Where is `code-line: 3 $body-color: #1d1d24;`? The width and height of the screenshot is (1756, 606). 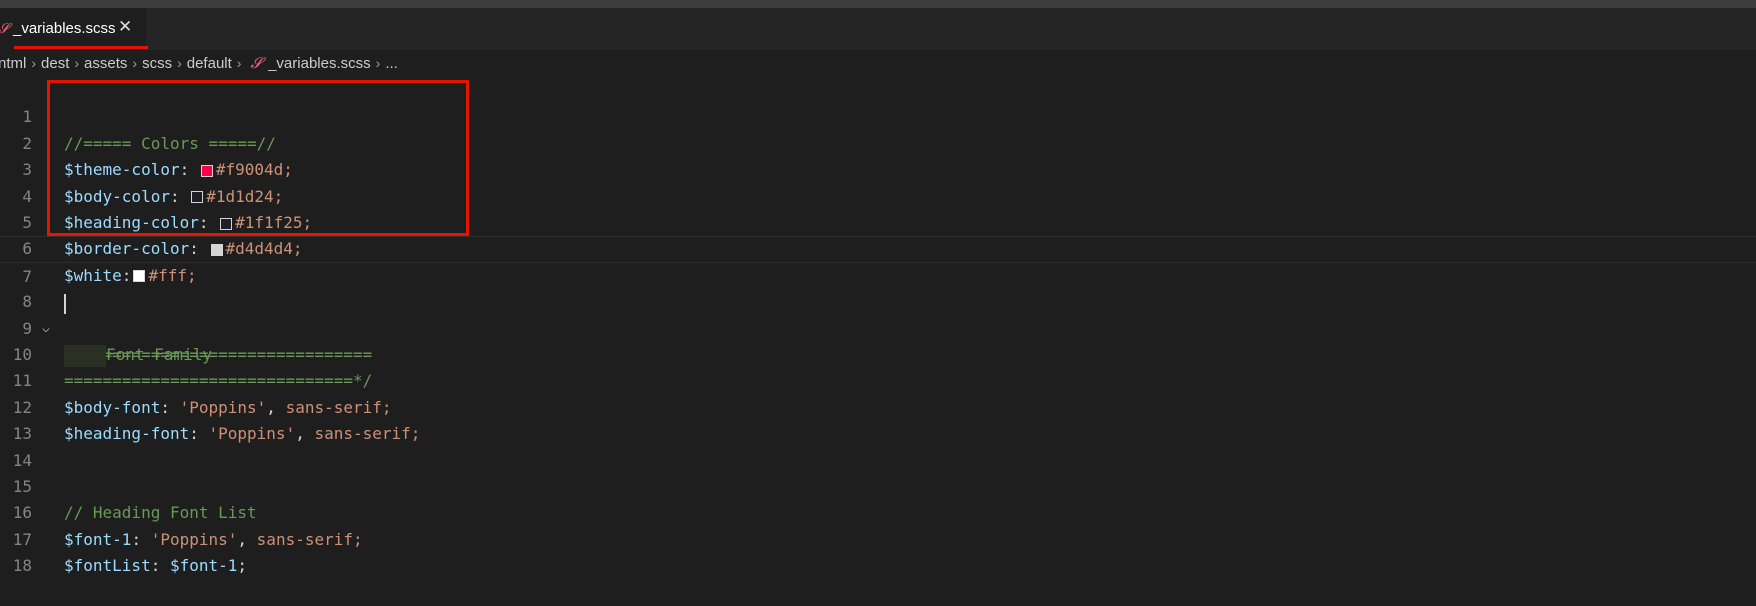 code-line: 3 $body-color: #1d1d24; is located at coordinates (878, 168).